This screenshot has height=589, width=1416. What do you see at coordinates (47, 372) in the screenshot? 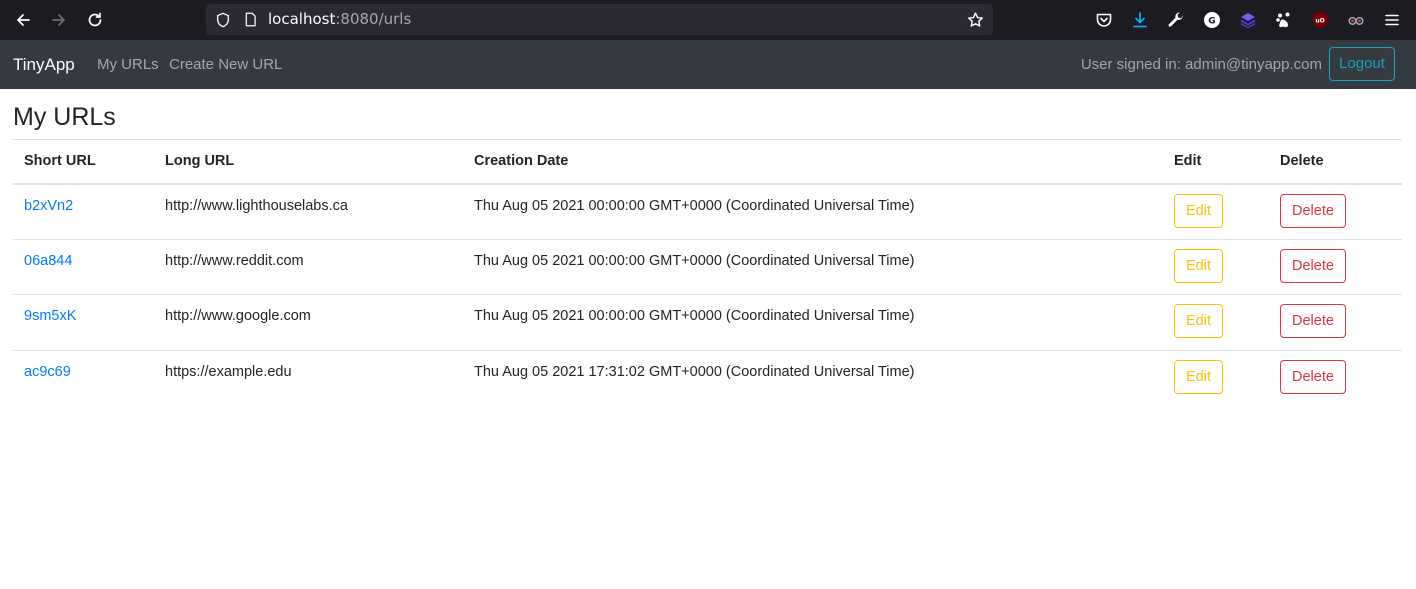
I see `short-url-link: ac9c69` at bounding box center [47, 372].